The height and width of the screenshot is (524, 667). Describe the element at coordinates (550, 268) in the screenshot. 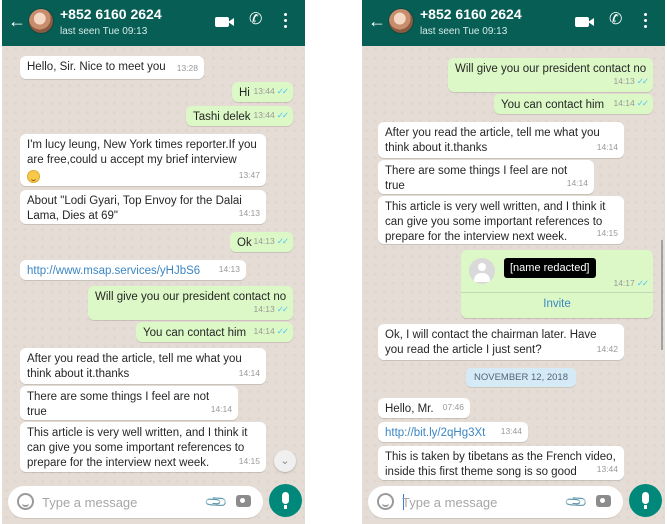

I see `contact-card-name: [name redacted]` at that location.